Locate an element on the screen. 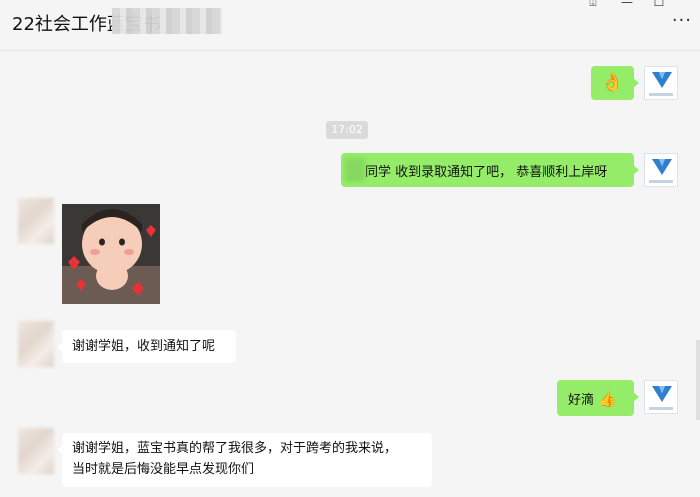  thumbs-up-emoji: 👍 is located at coordinates (607, 399).